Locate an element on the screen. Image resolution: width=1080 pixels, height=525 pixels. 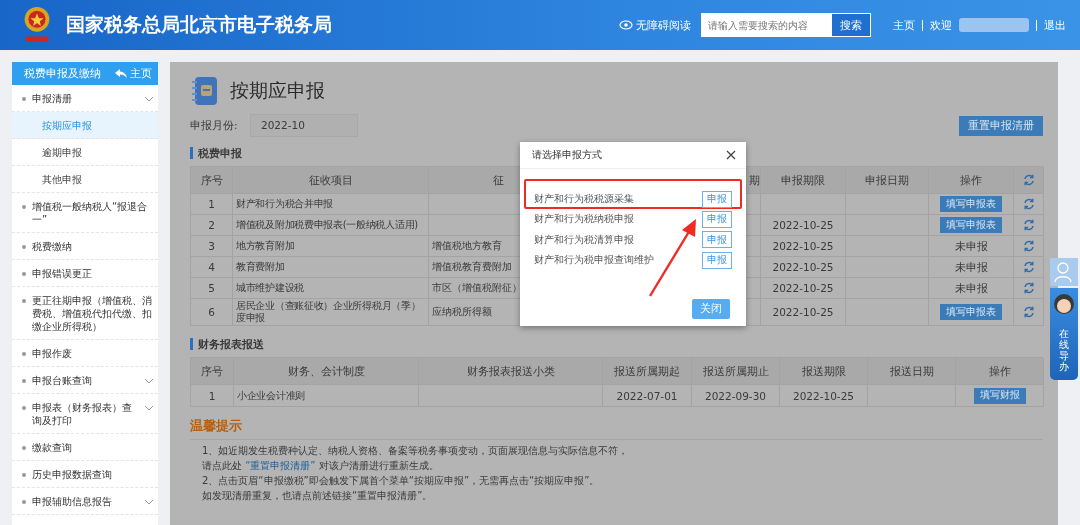
logout-link: 退出 is located at coordinates (1055, 25).